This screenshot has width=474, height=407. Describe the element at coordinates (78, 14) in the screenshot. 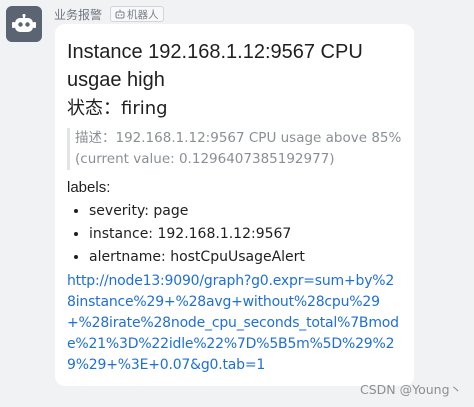

I see `sender-name: 业务报警` at that location.